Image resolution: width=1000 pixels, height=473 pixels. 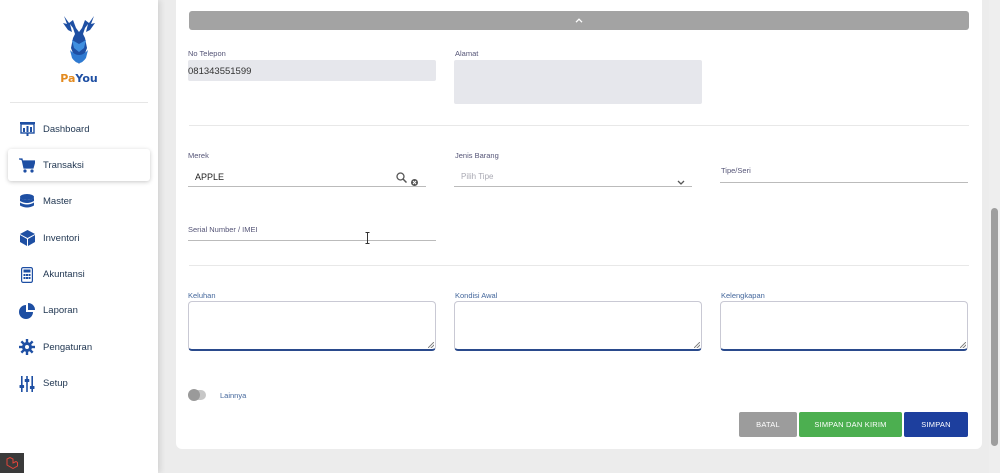 I want to click on sidebar-item-dashboard: Dashboard, so click(x=79, y=129).